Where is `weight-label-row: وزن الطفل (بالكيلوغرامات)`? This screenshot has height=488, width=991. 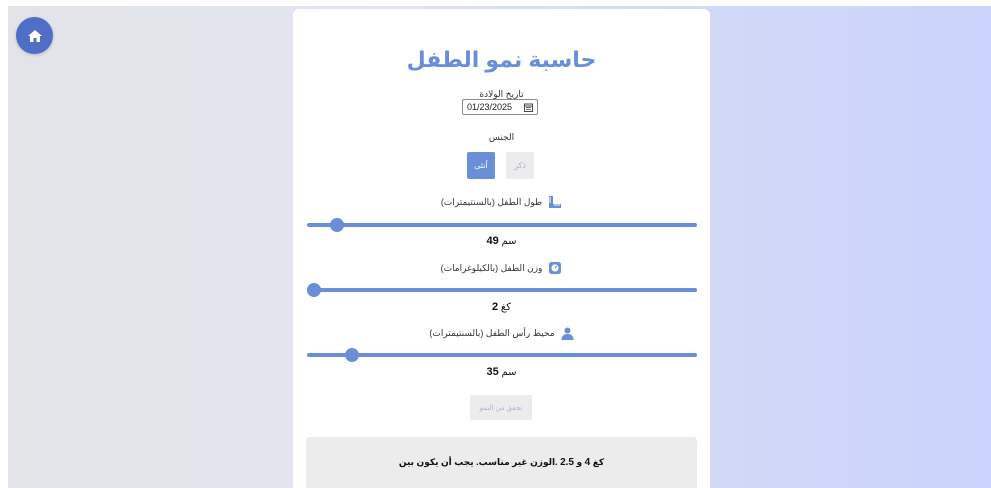
weight-label-row: وزن الطفل (بالكيلوغرامات) is located at coordinates (501, 268).